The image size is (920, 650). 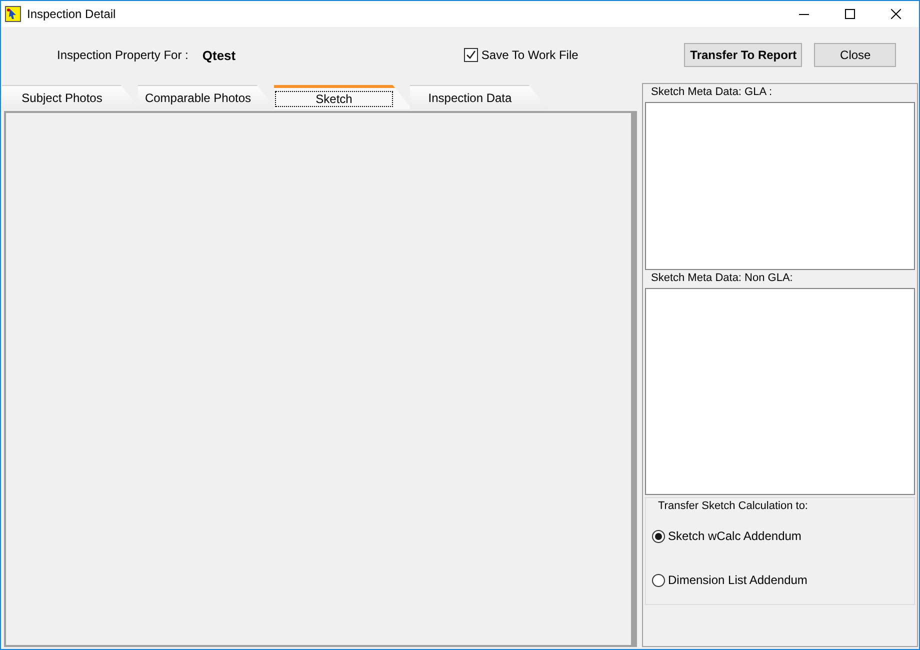 What do you see at coordinates (733, 507) in the screenshot?
I see `group-title: Transfer Sketch Calculation to:` at bounding box center [733, 507].